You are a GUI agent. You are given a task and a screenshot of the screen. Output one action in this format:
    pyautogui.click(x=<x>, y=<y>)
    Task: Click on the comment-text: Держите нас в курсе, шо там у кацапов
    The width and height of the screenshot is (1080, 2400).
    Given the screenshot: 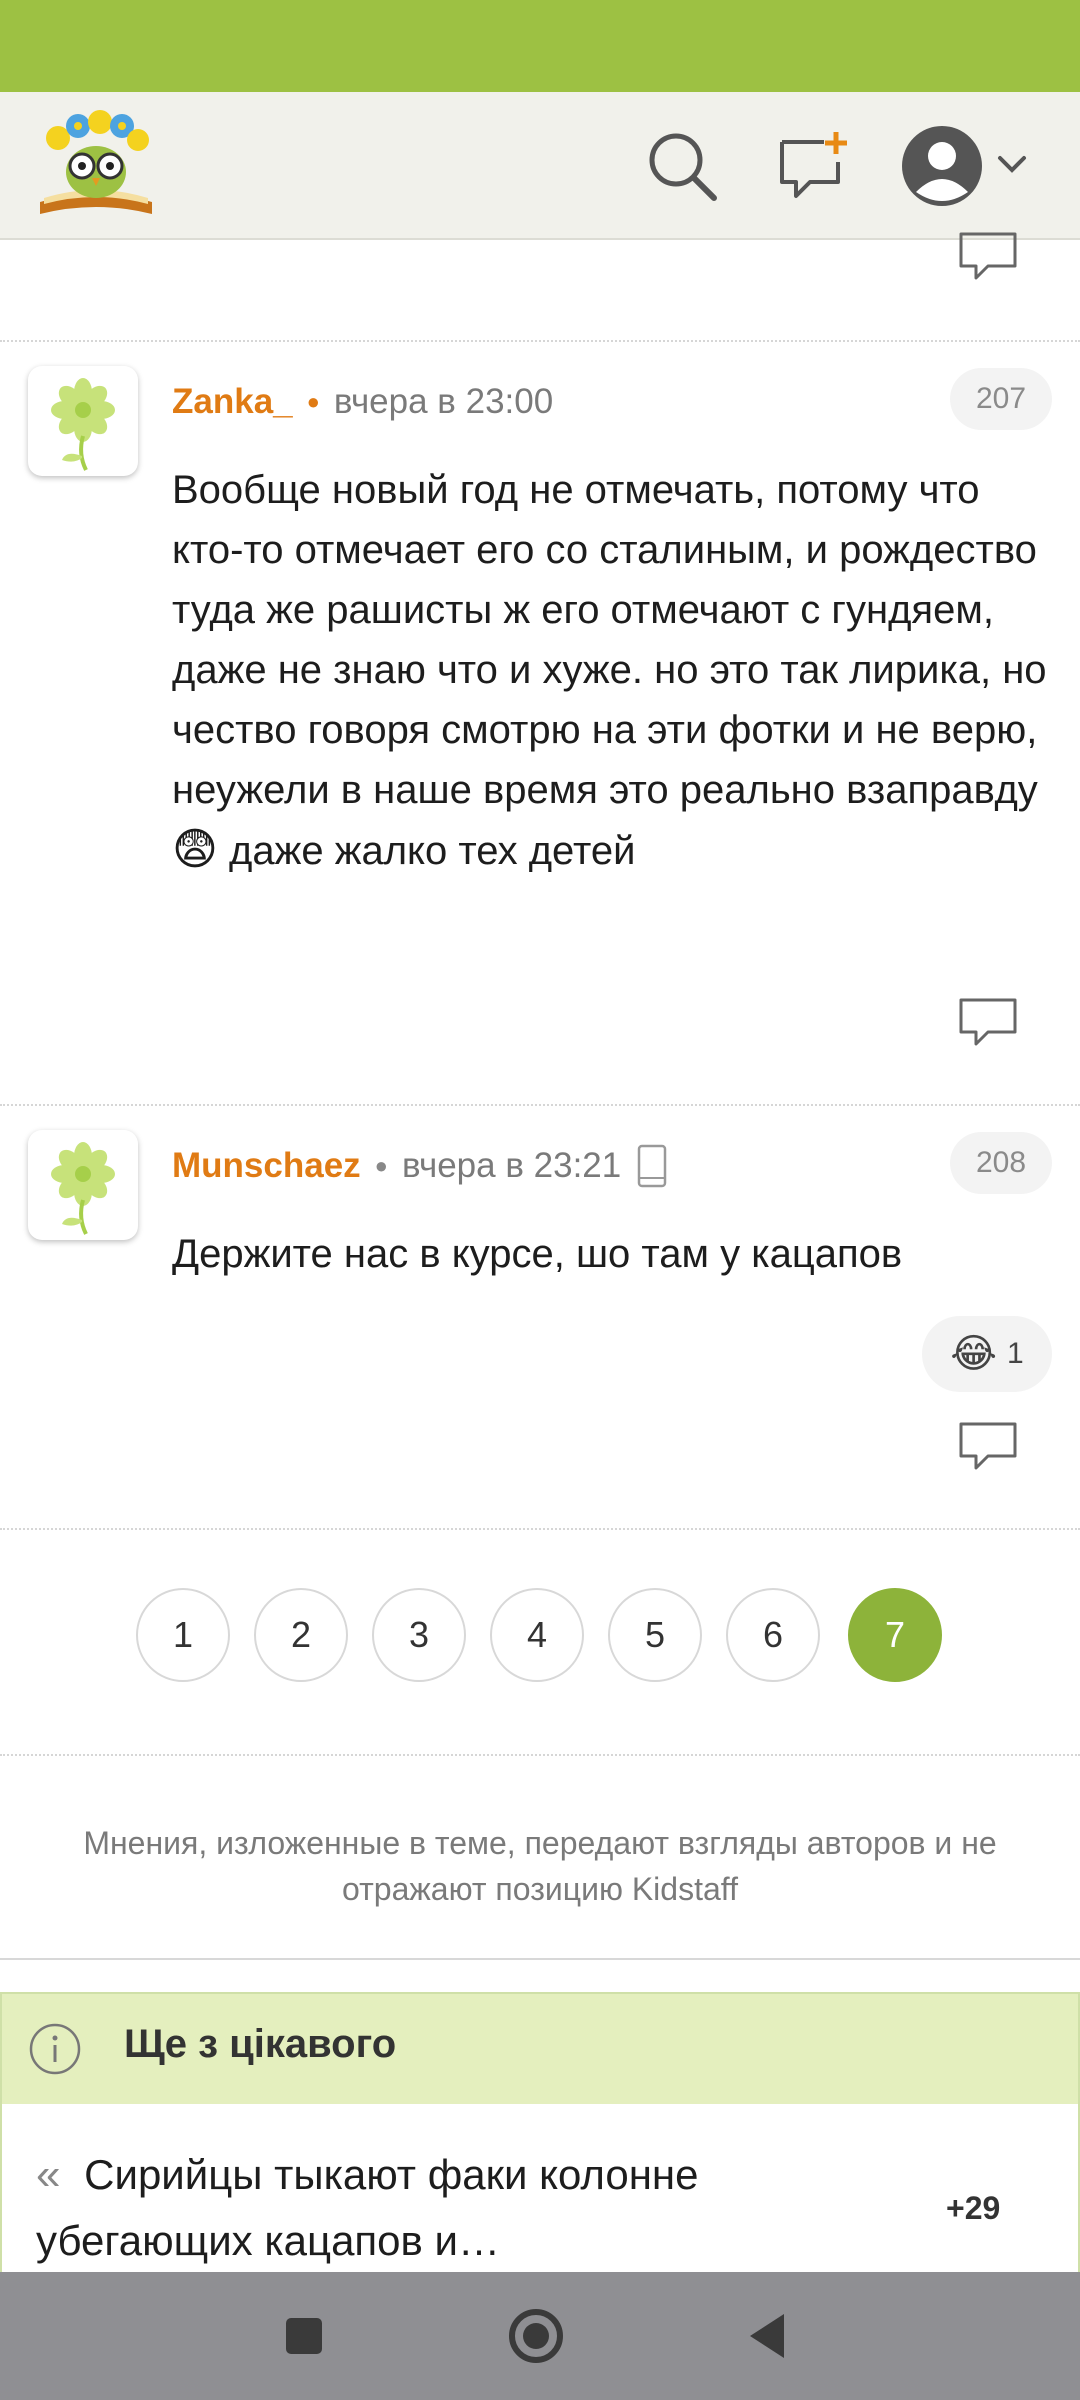 What is the action you would take?
    pyautogui.click(x=537, y=1254)
    